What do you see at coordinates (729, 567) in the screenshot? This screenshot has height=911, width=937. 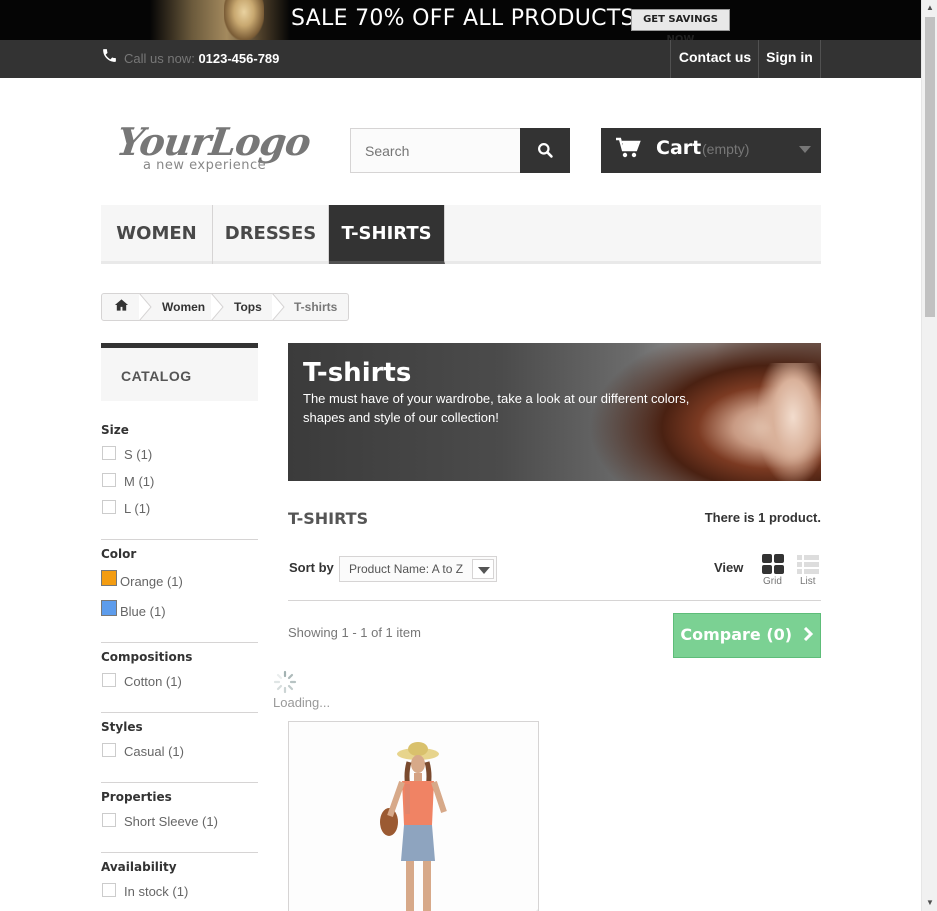 I see `view-label: View` at bounding box center [729, 567].